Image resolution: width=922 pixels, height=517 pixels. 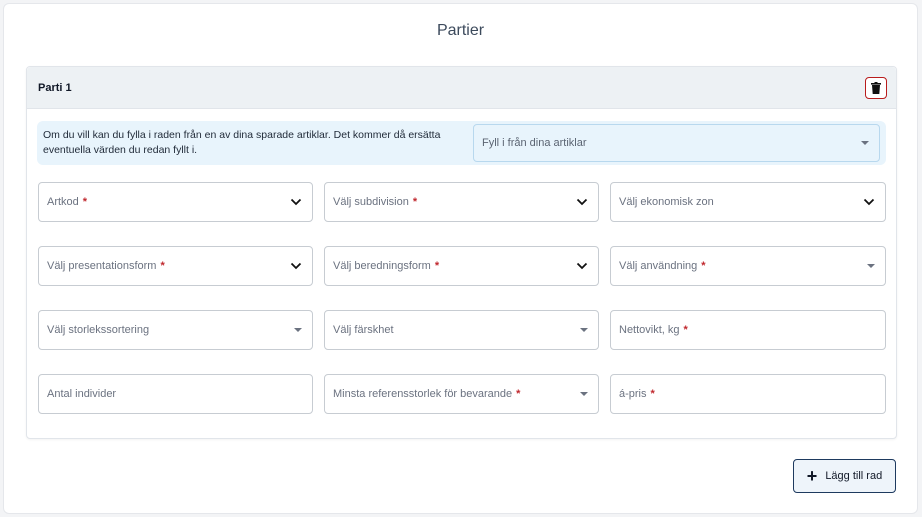 What do you see at coordinates (676, 143) in the screenshot?
I see `prefill-articles-select: Fyll i från dina artiklar` at bounding box center [676, 143].